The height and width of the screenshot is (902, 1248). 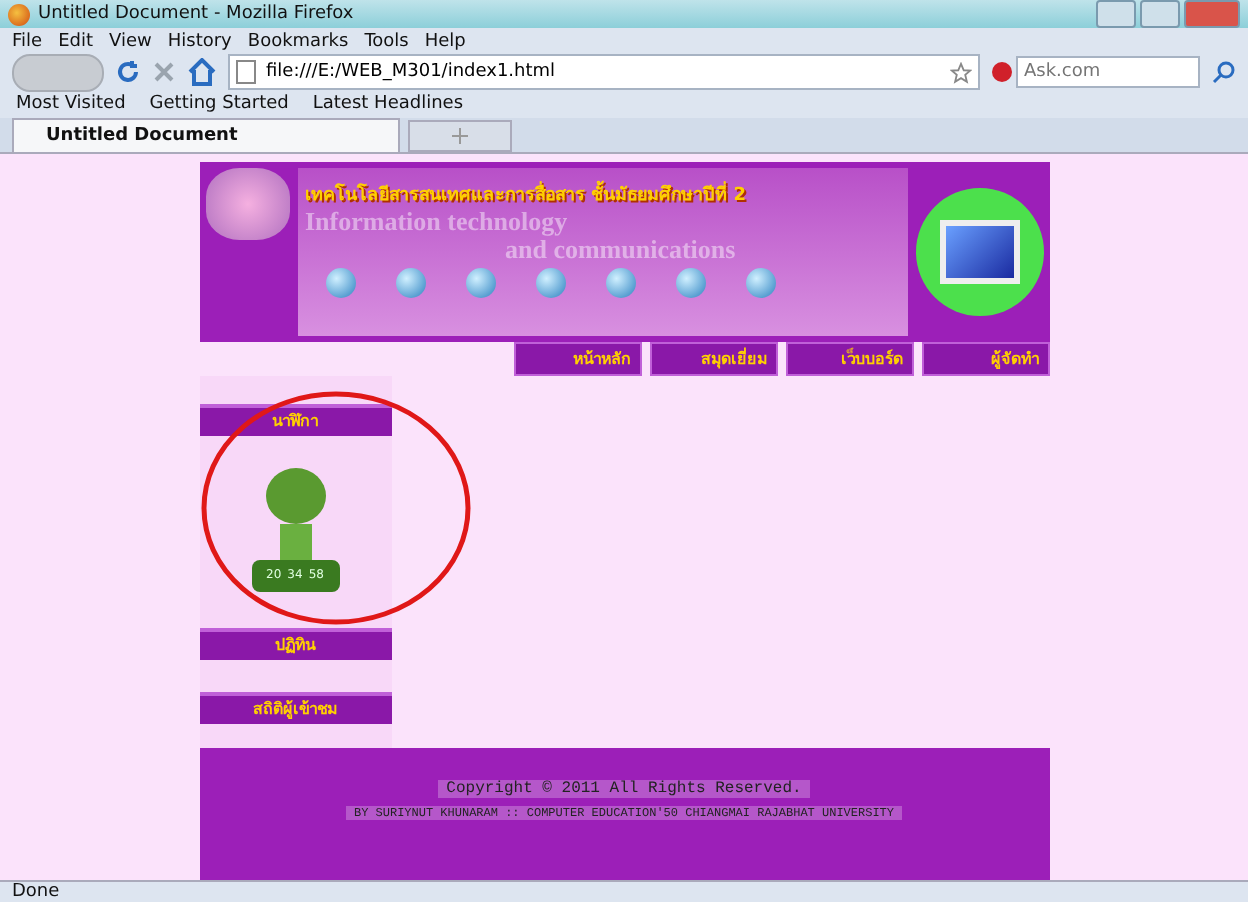 What do you see at coordinates (437, 221) in the screenshot?
I see `banner-watermark-text: Information technology` at bounding box center [437, 221].